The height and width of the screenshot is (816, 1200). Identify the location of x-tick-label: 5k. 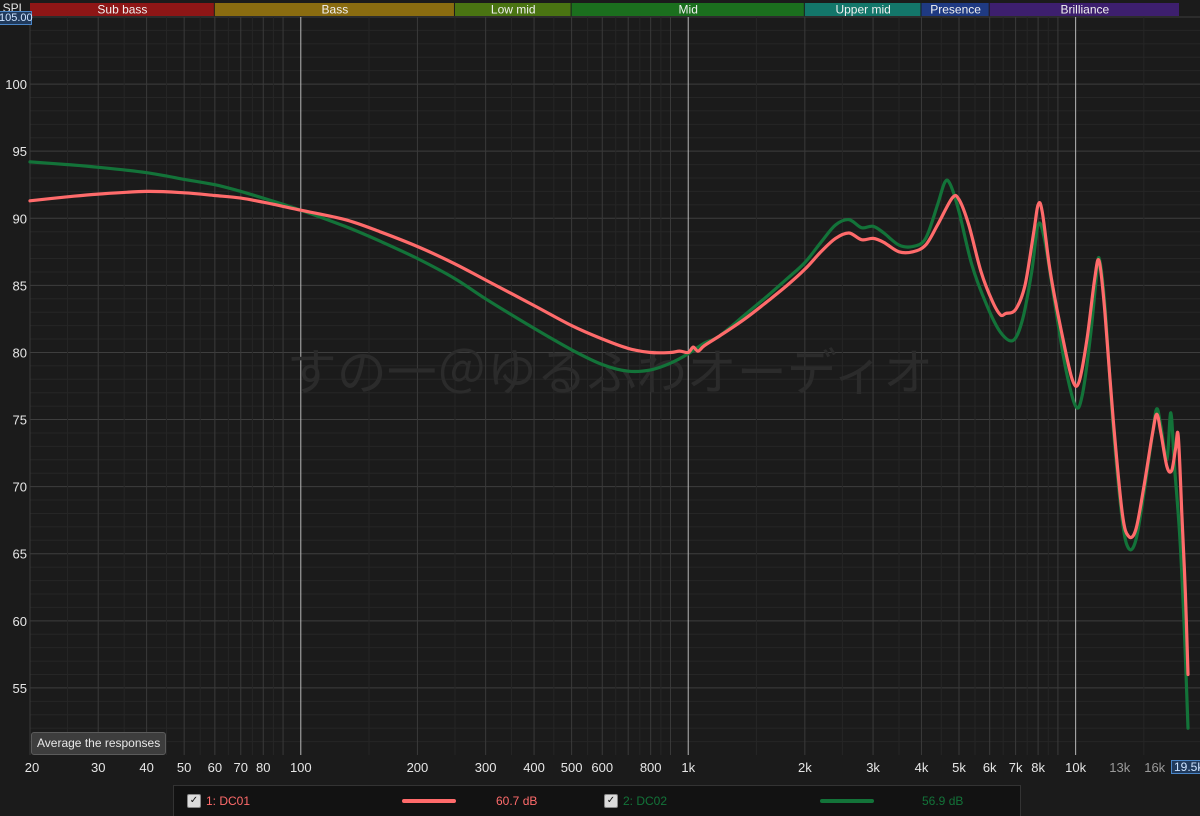
(959, 767).